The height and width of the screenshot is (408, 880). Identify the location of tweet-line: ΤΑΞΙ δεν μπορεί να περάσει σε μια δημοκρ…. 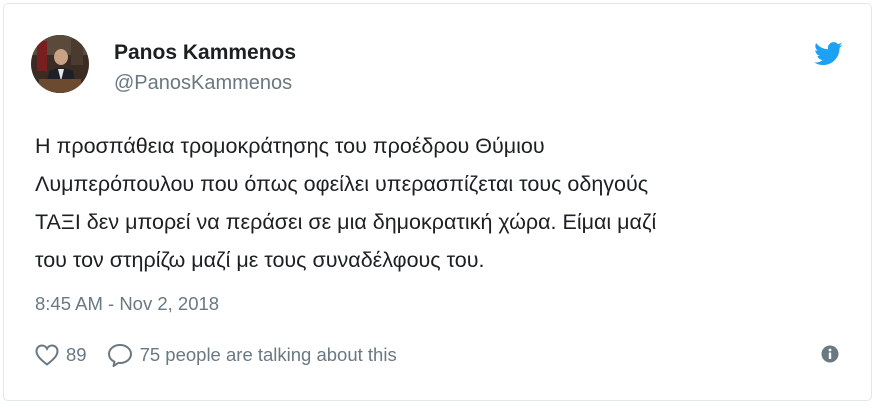
(346, 222).